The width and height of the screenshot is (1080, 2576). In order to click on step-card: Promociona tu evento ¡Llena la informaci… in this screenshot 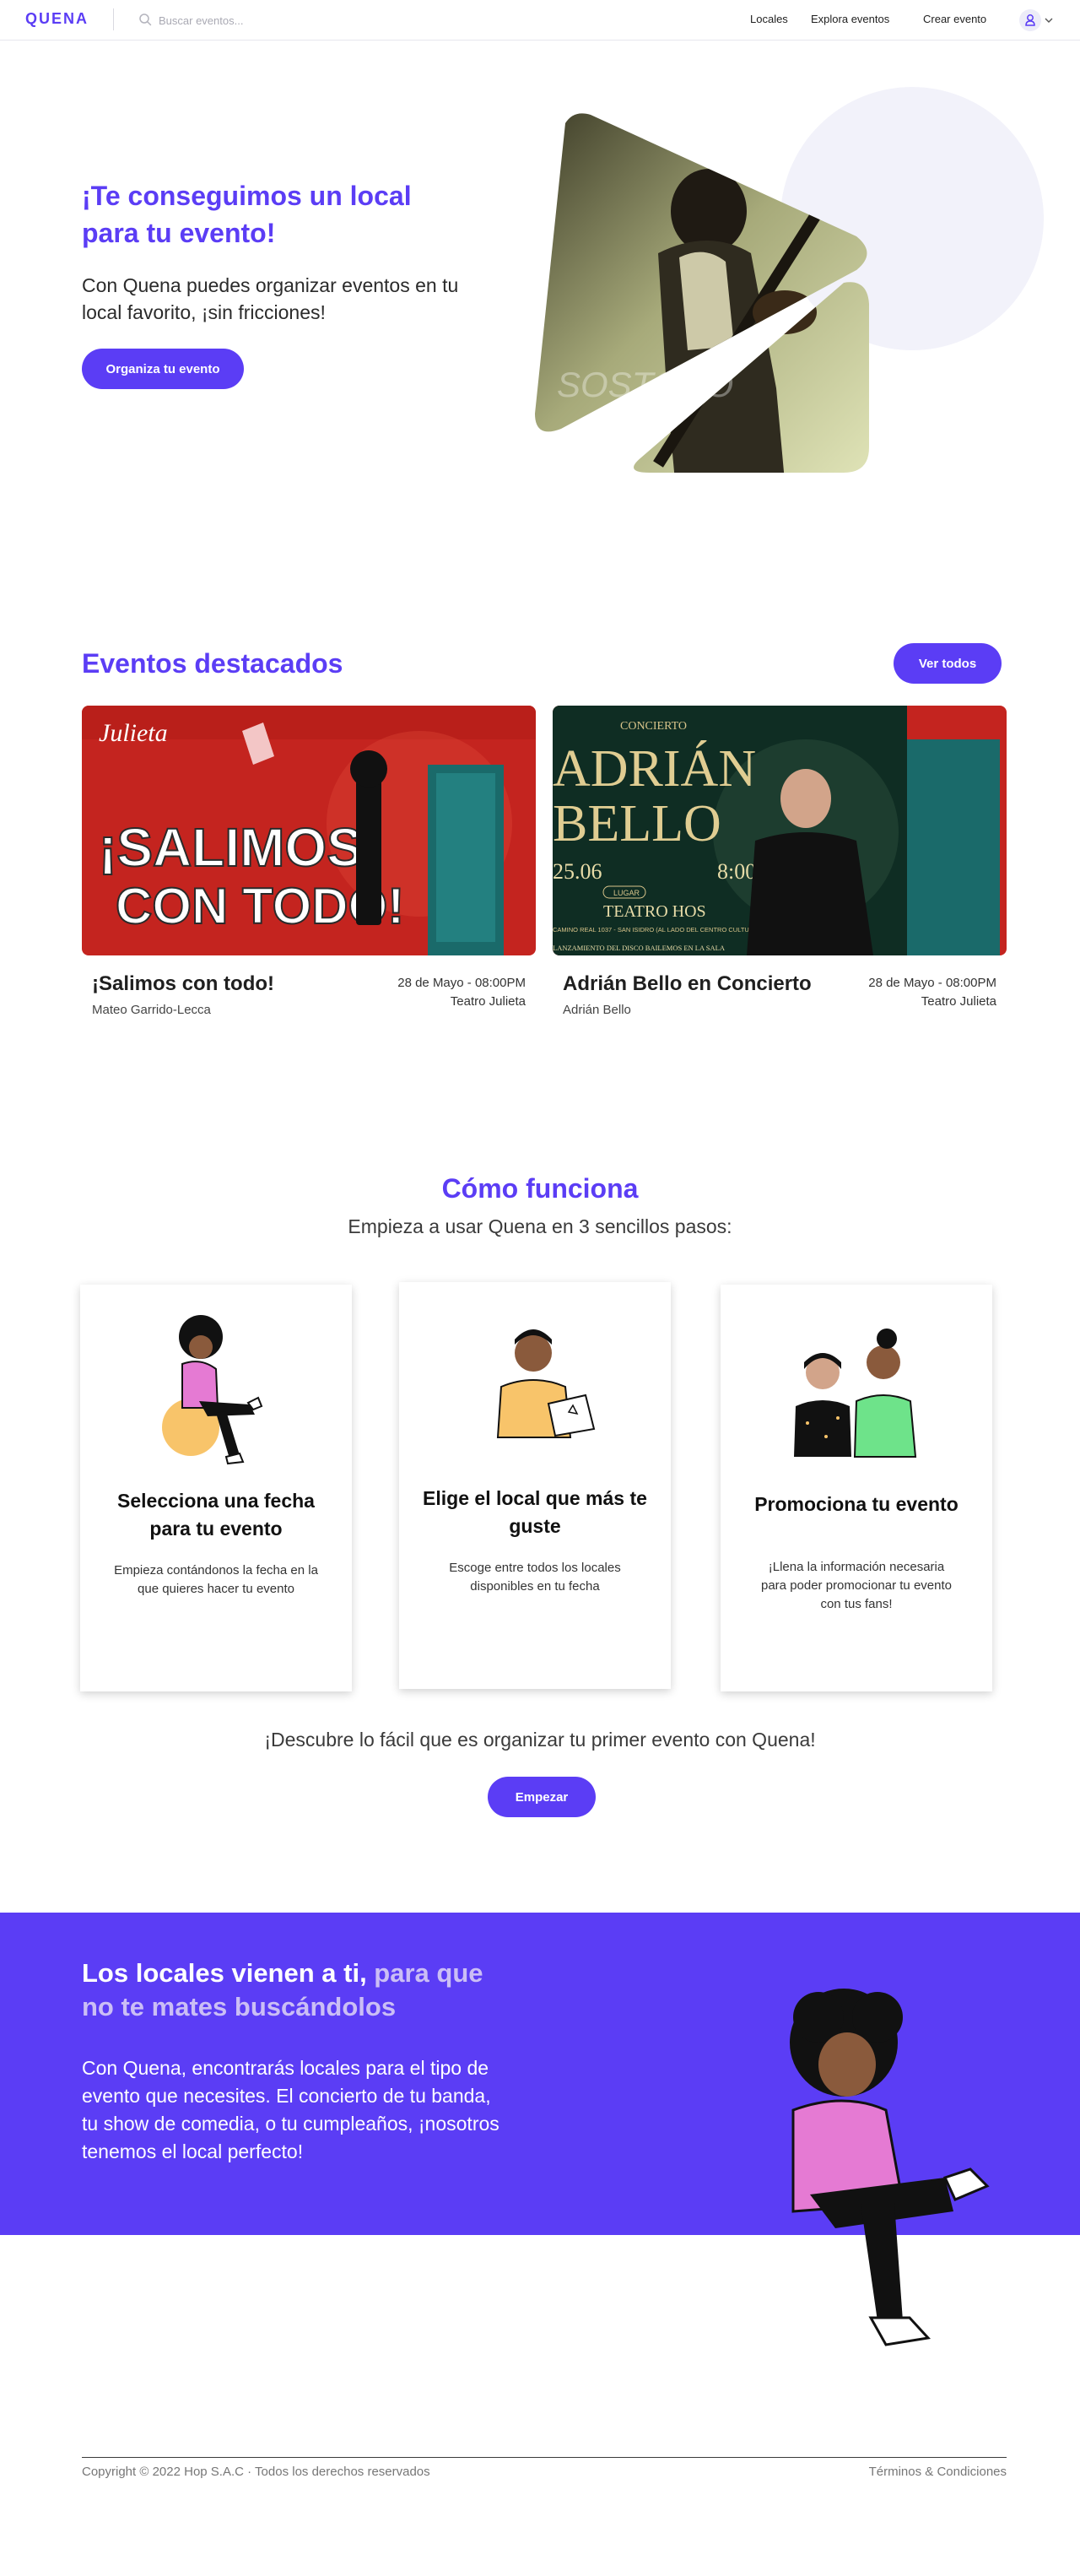, I will do `click(856, 1488)`.